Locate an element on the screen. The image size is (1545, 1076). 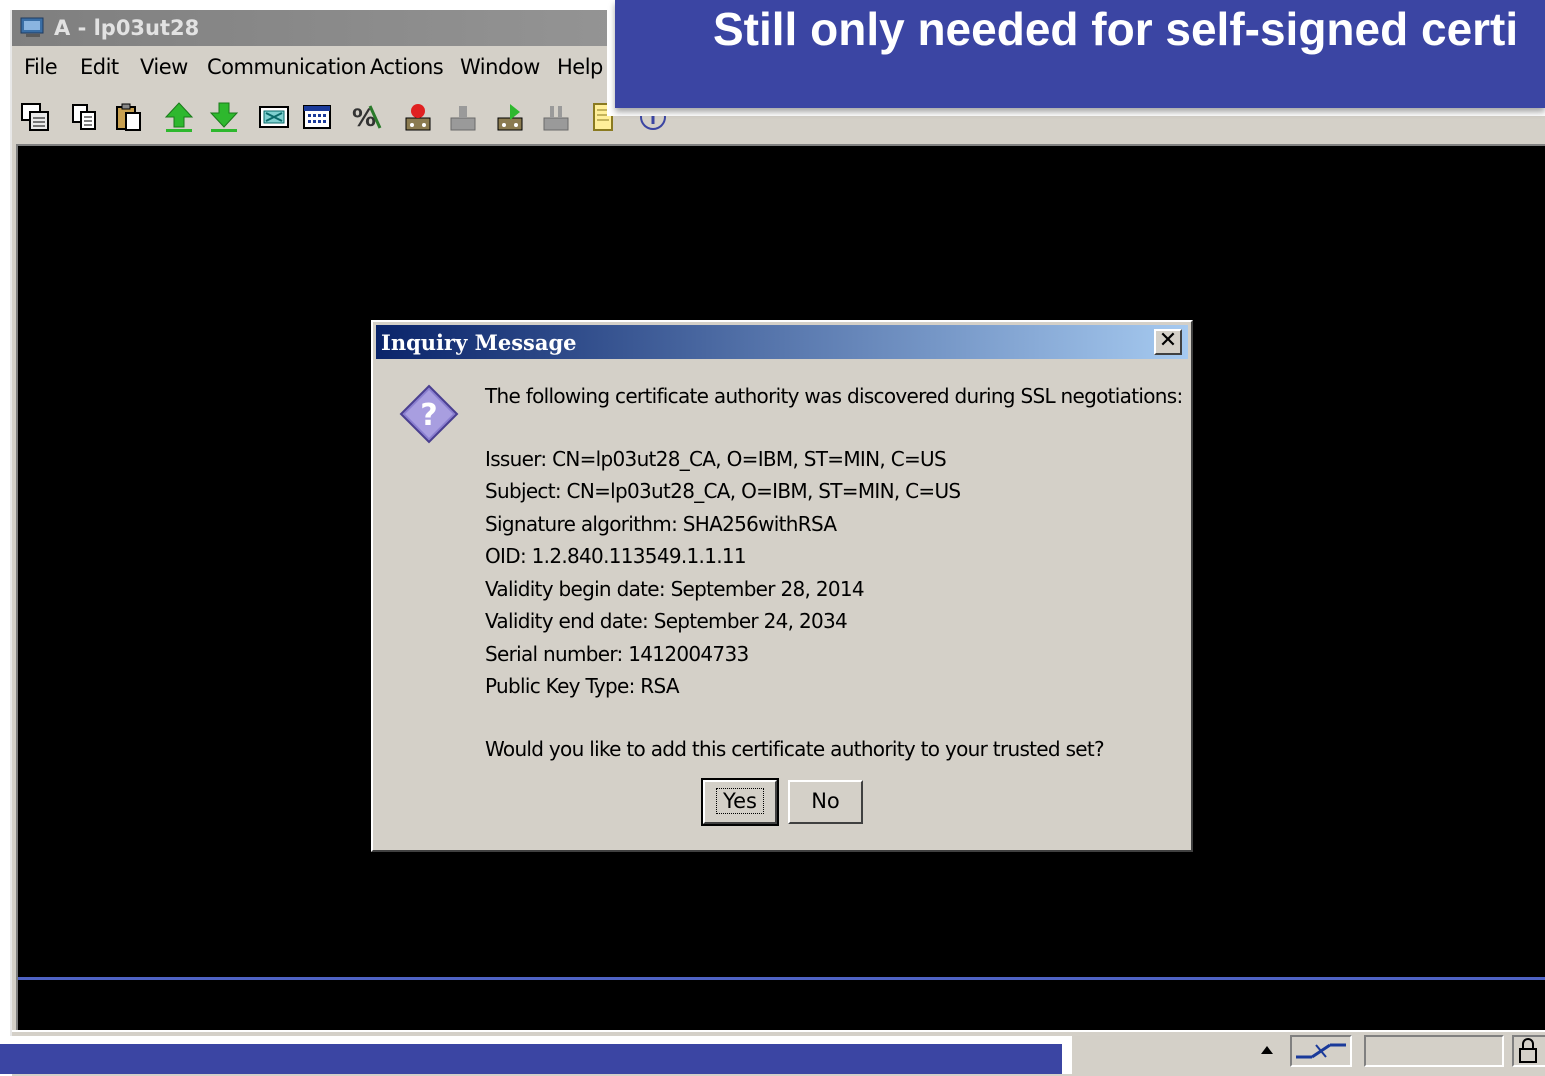
stop-macro-icon is located at coordinates (464, 117).